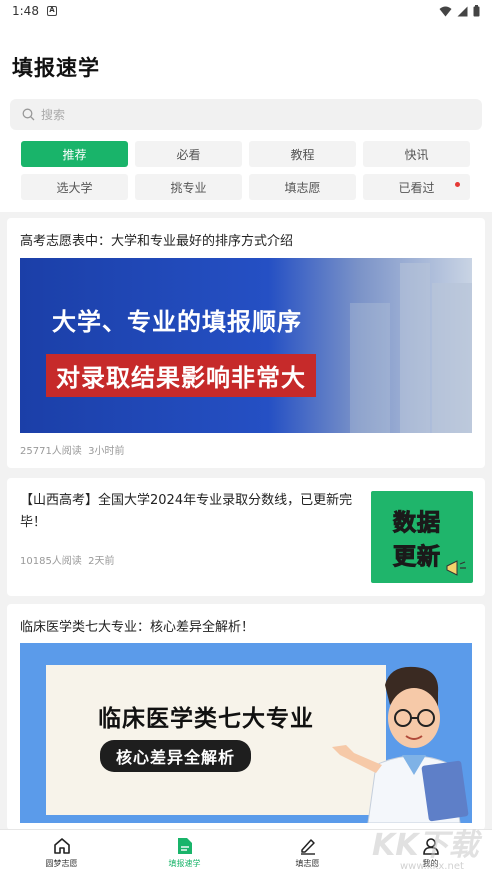 This screenshot has height=876, width=492. I want to click on tab-label: 选大学, so click(74, 187).